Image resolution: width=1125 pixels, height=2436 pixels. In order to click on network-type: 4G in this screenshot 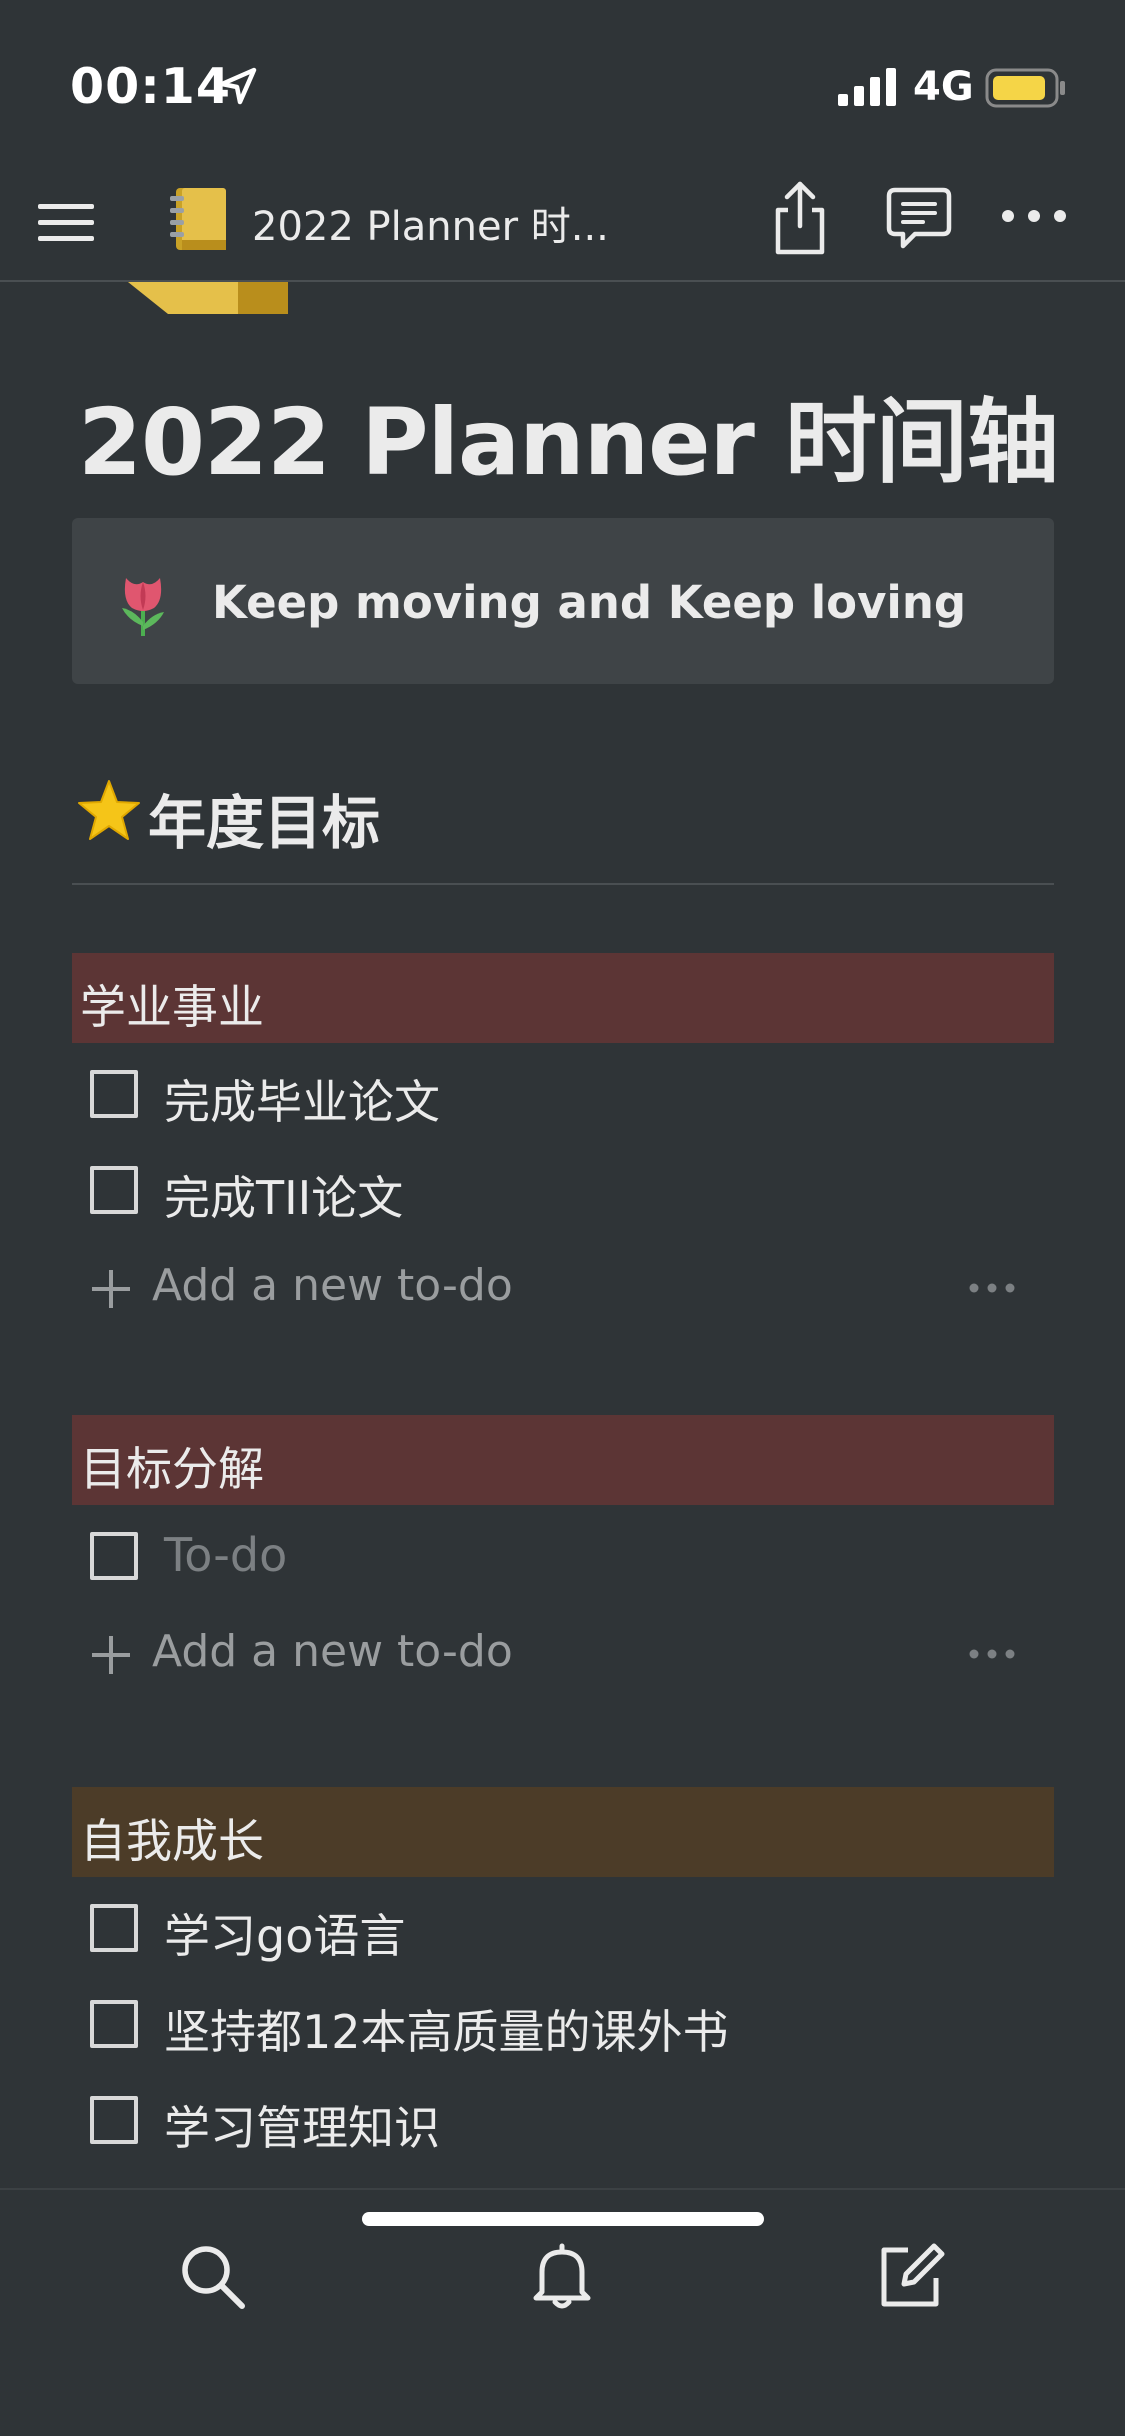, I will do `click(943, 87)`.